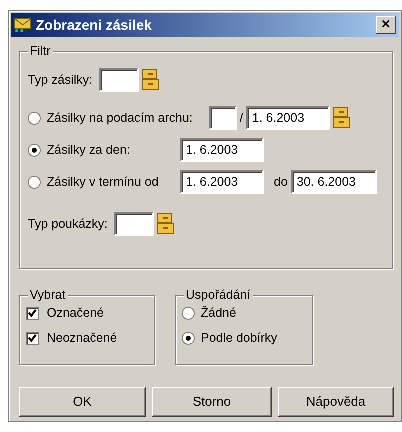  Describe the element at coordinates (281, 182) in the screenshot. I see `field-label: do` at that location.